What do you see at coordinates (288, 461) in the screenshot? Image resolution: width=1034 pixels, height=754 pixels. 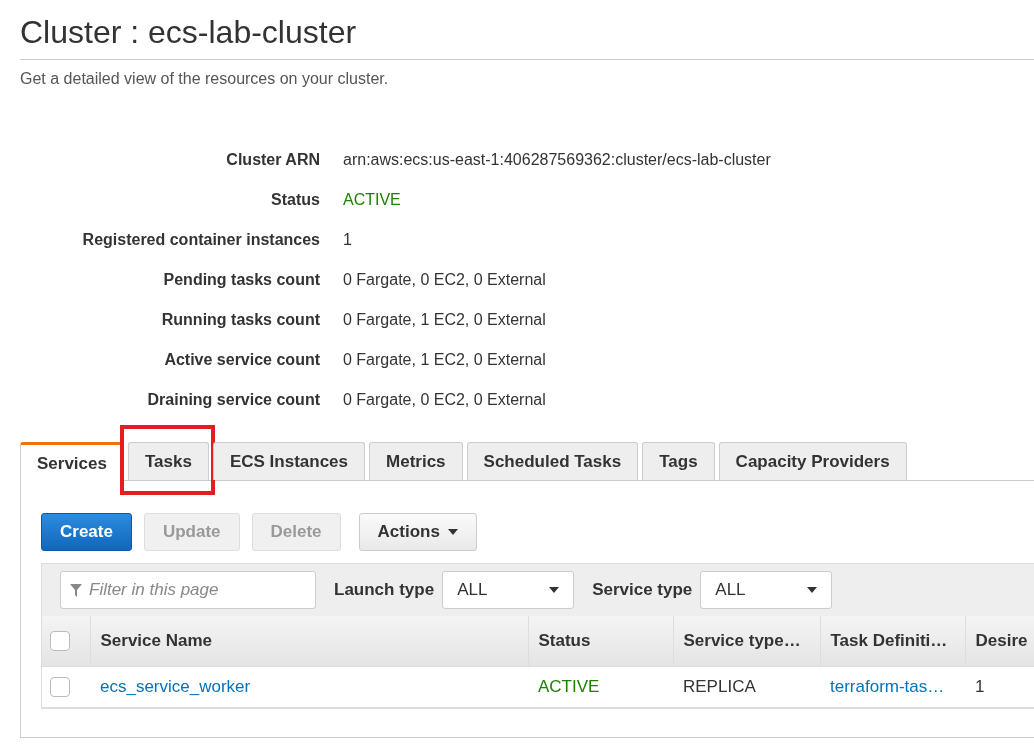 I see `tab: ECS Instances` at bounding box center [288, 461].